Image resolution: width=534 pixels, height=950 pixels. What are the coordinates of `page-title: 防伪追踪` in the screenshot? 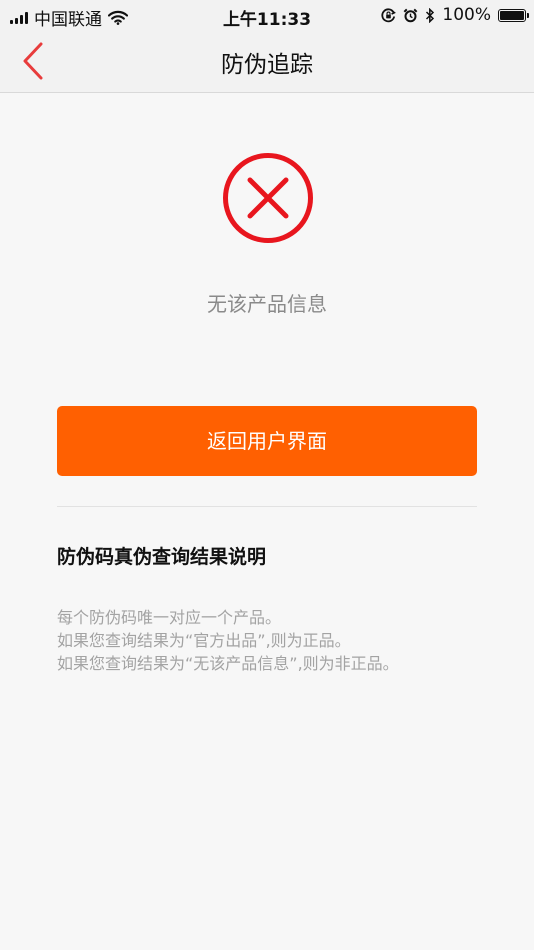 It's located at (267, 65).